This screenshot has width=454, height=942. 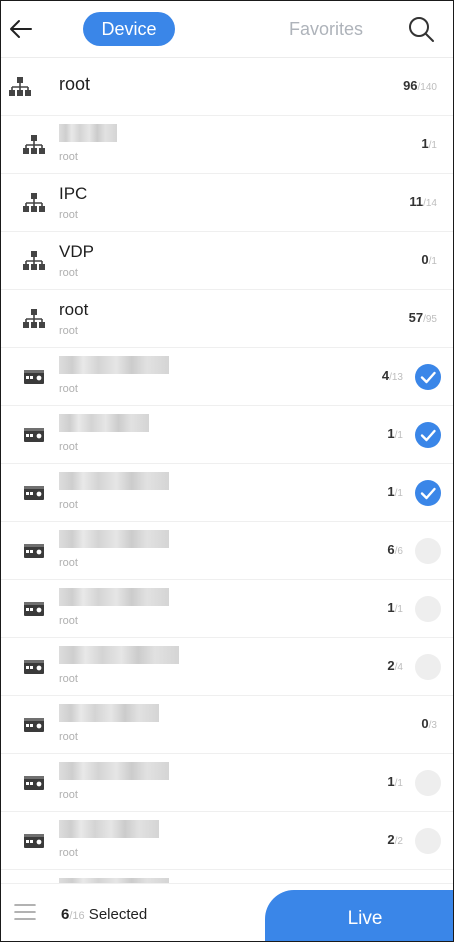 I want to click on online-count: 0/1, so click(x=429, y=259).